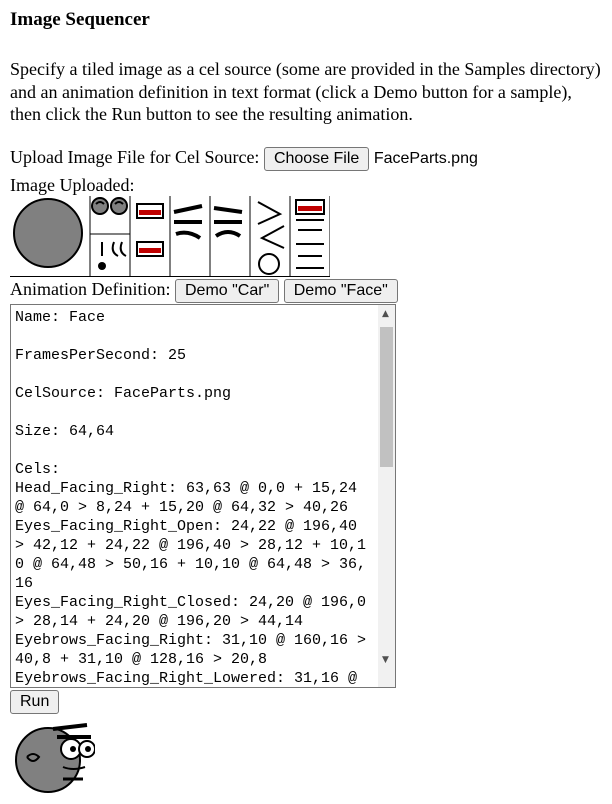  I want to click on animation-preview, so click(54, 758).